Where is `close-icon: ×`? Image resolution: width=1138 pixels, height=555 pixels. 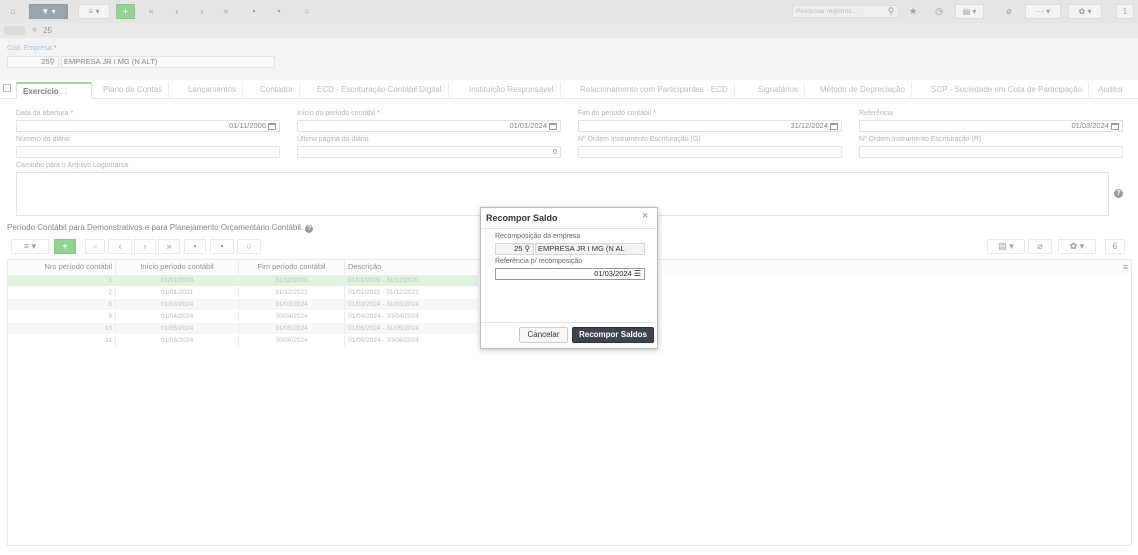 close-icon: × is located at coordinates (645, 216).